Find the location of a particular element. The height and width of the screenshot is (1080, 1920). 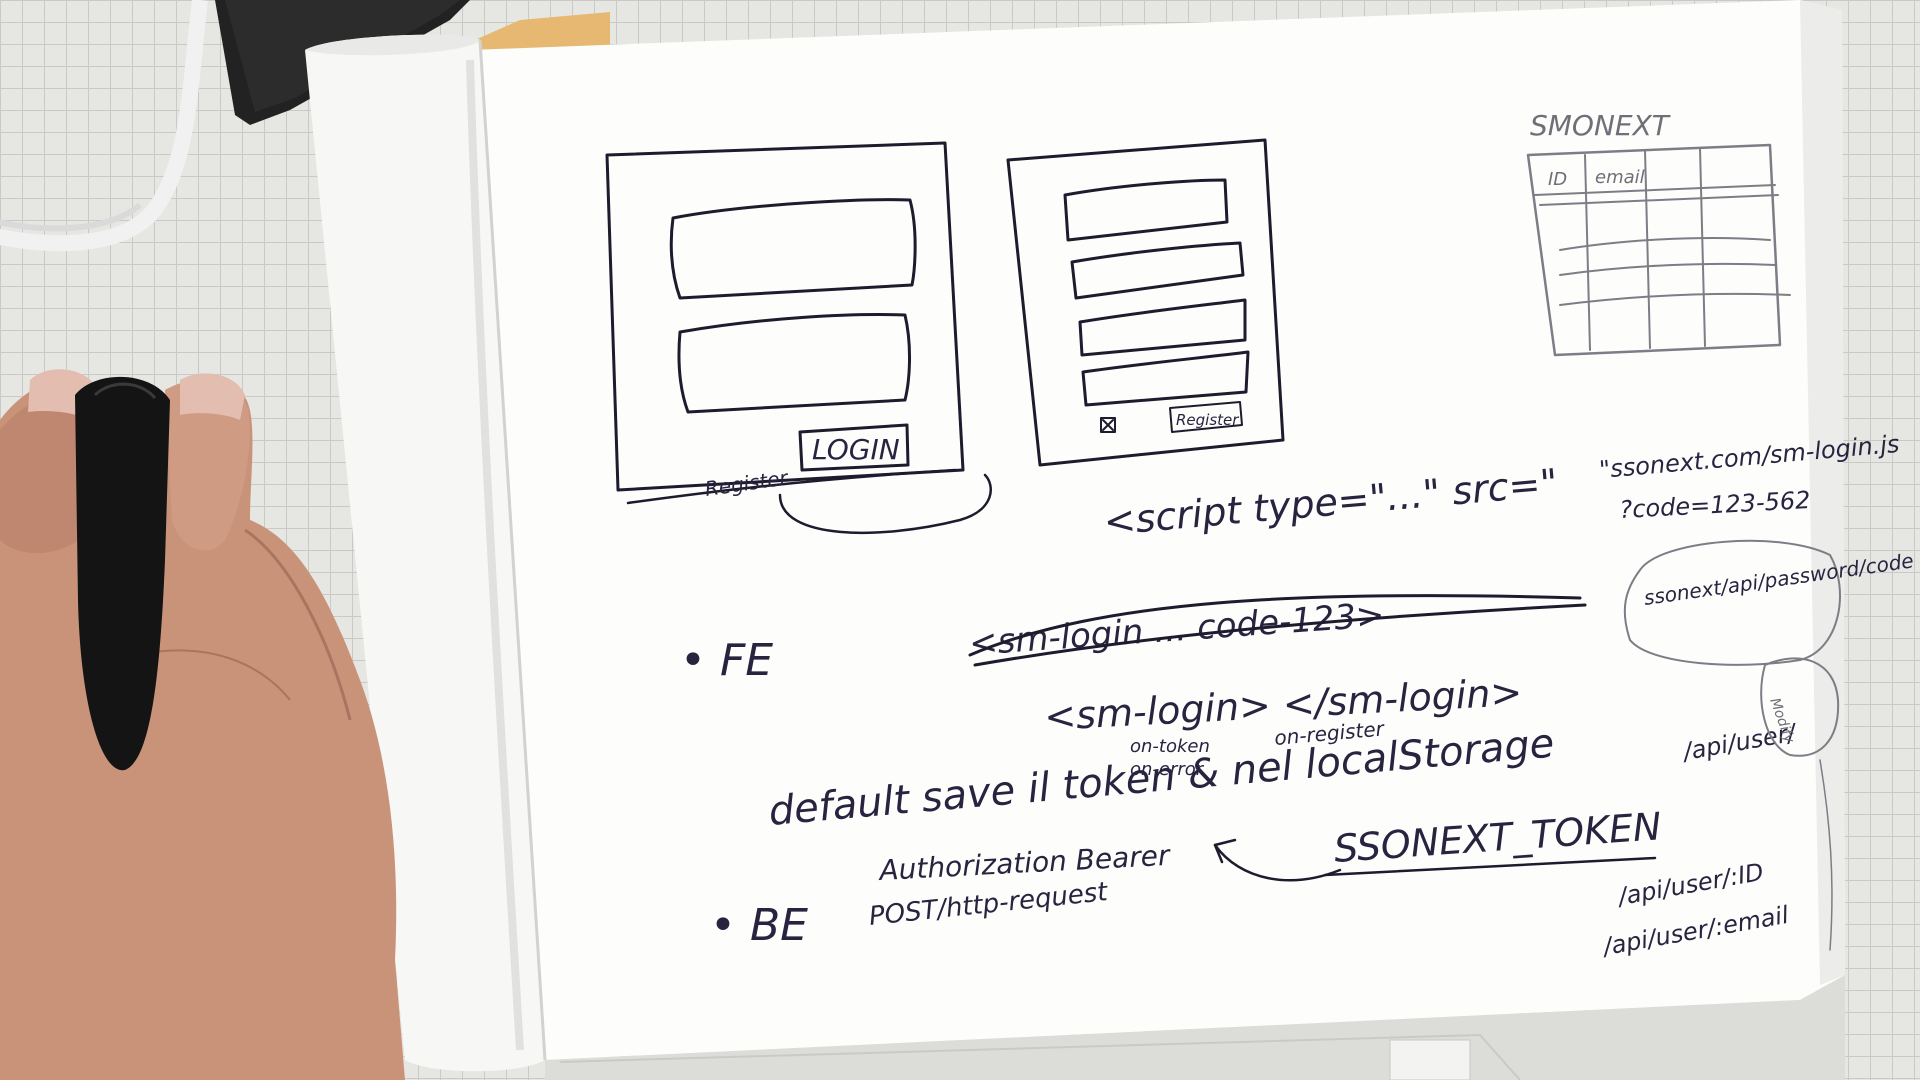

login-button-label: LOGIN is located at coordinates (856, 449).